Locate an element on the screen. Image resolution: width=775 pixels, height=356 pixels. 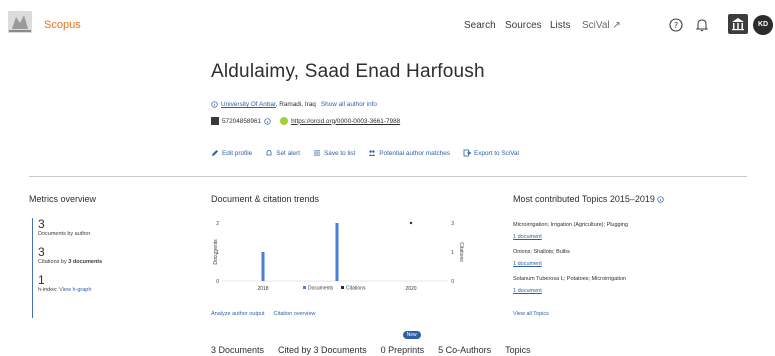
pencil-icon is located at coordinates (215, 153).